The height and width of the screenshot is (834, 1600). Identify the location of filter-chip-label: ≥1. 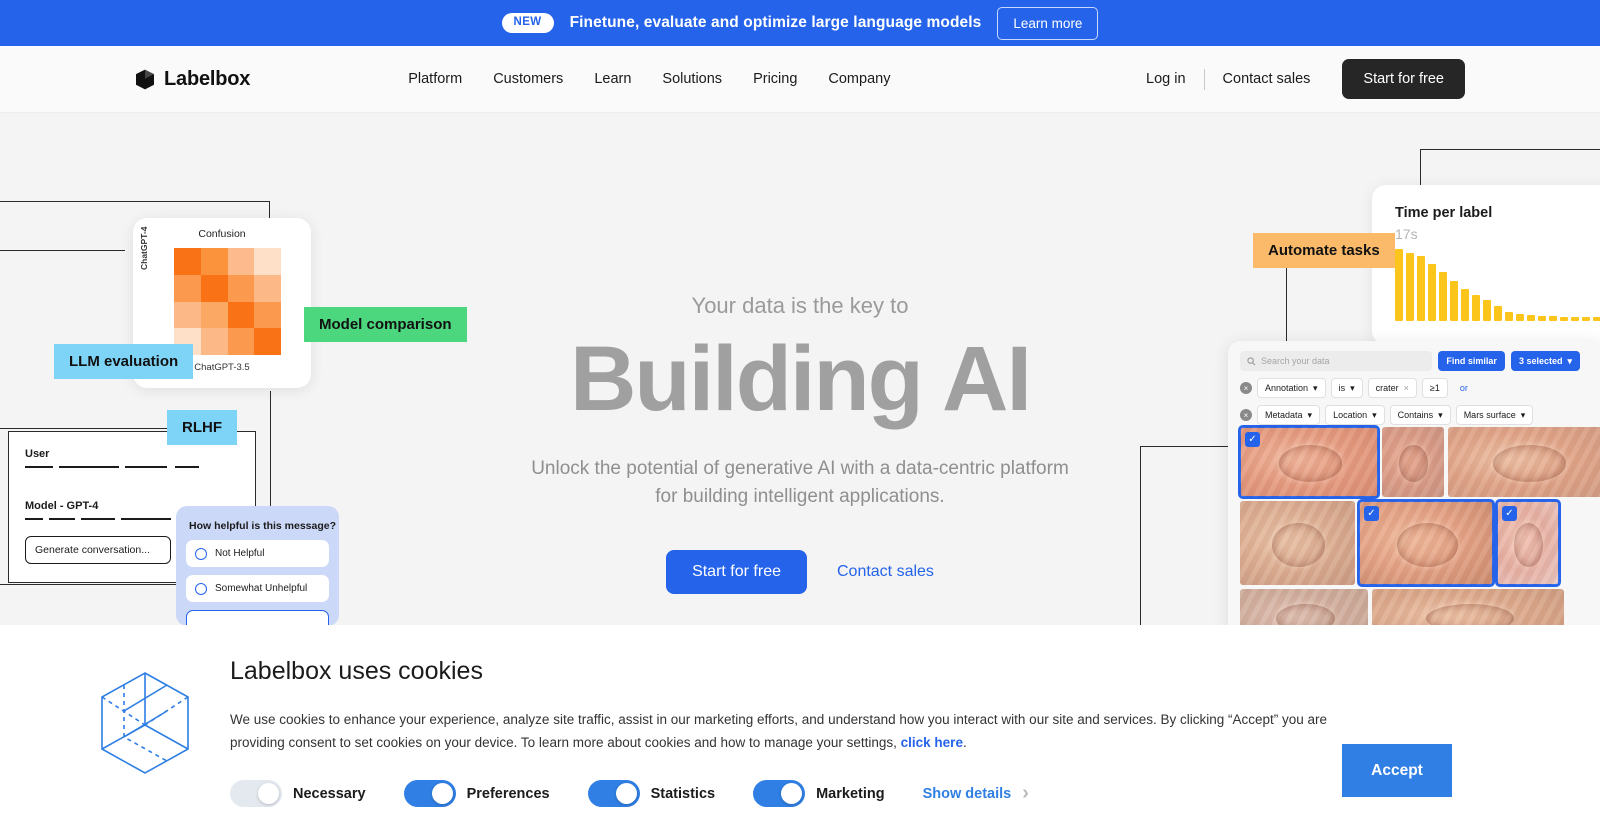
(1434, 388).